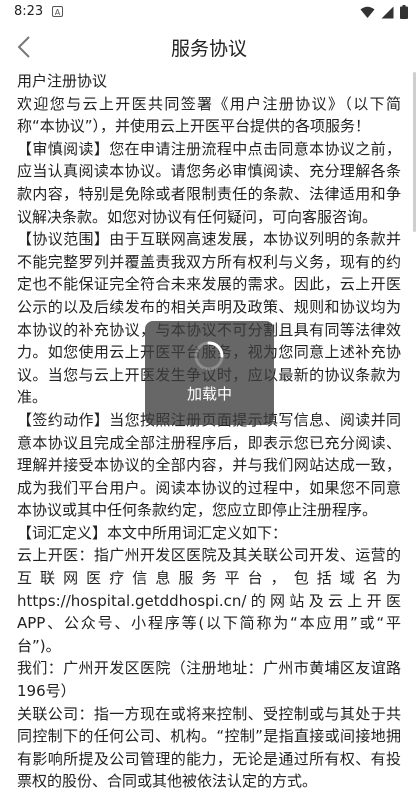 The height and width of the screenshot is (793, 418). Describe the element at coordinates (29, 11) in the screenshot. I see `status-time: 8:23` at that location.